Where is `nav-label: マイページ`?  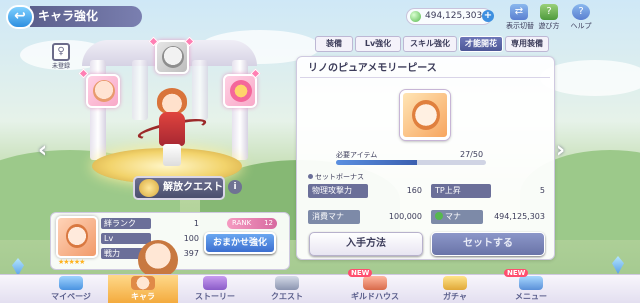
nav-label: マイページ is located at coordinates (71, 296).